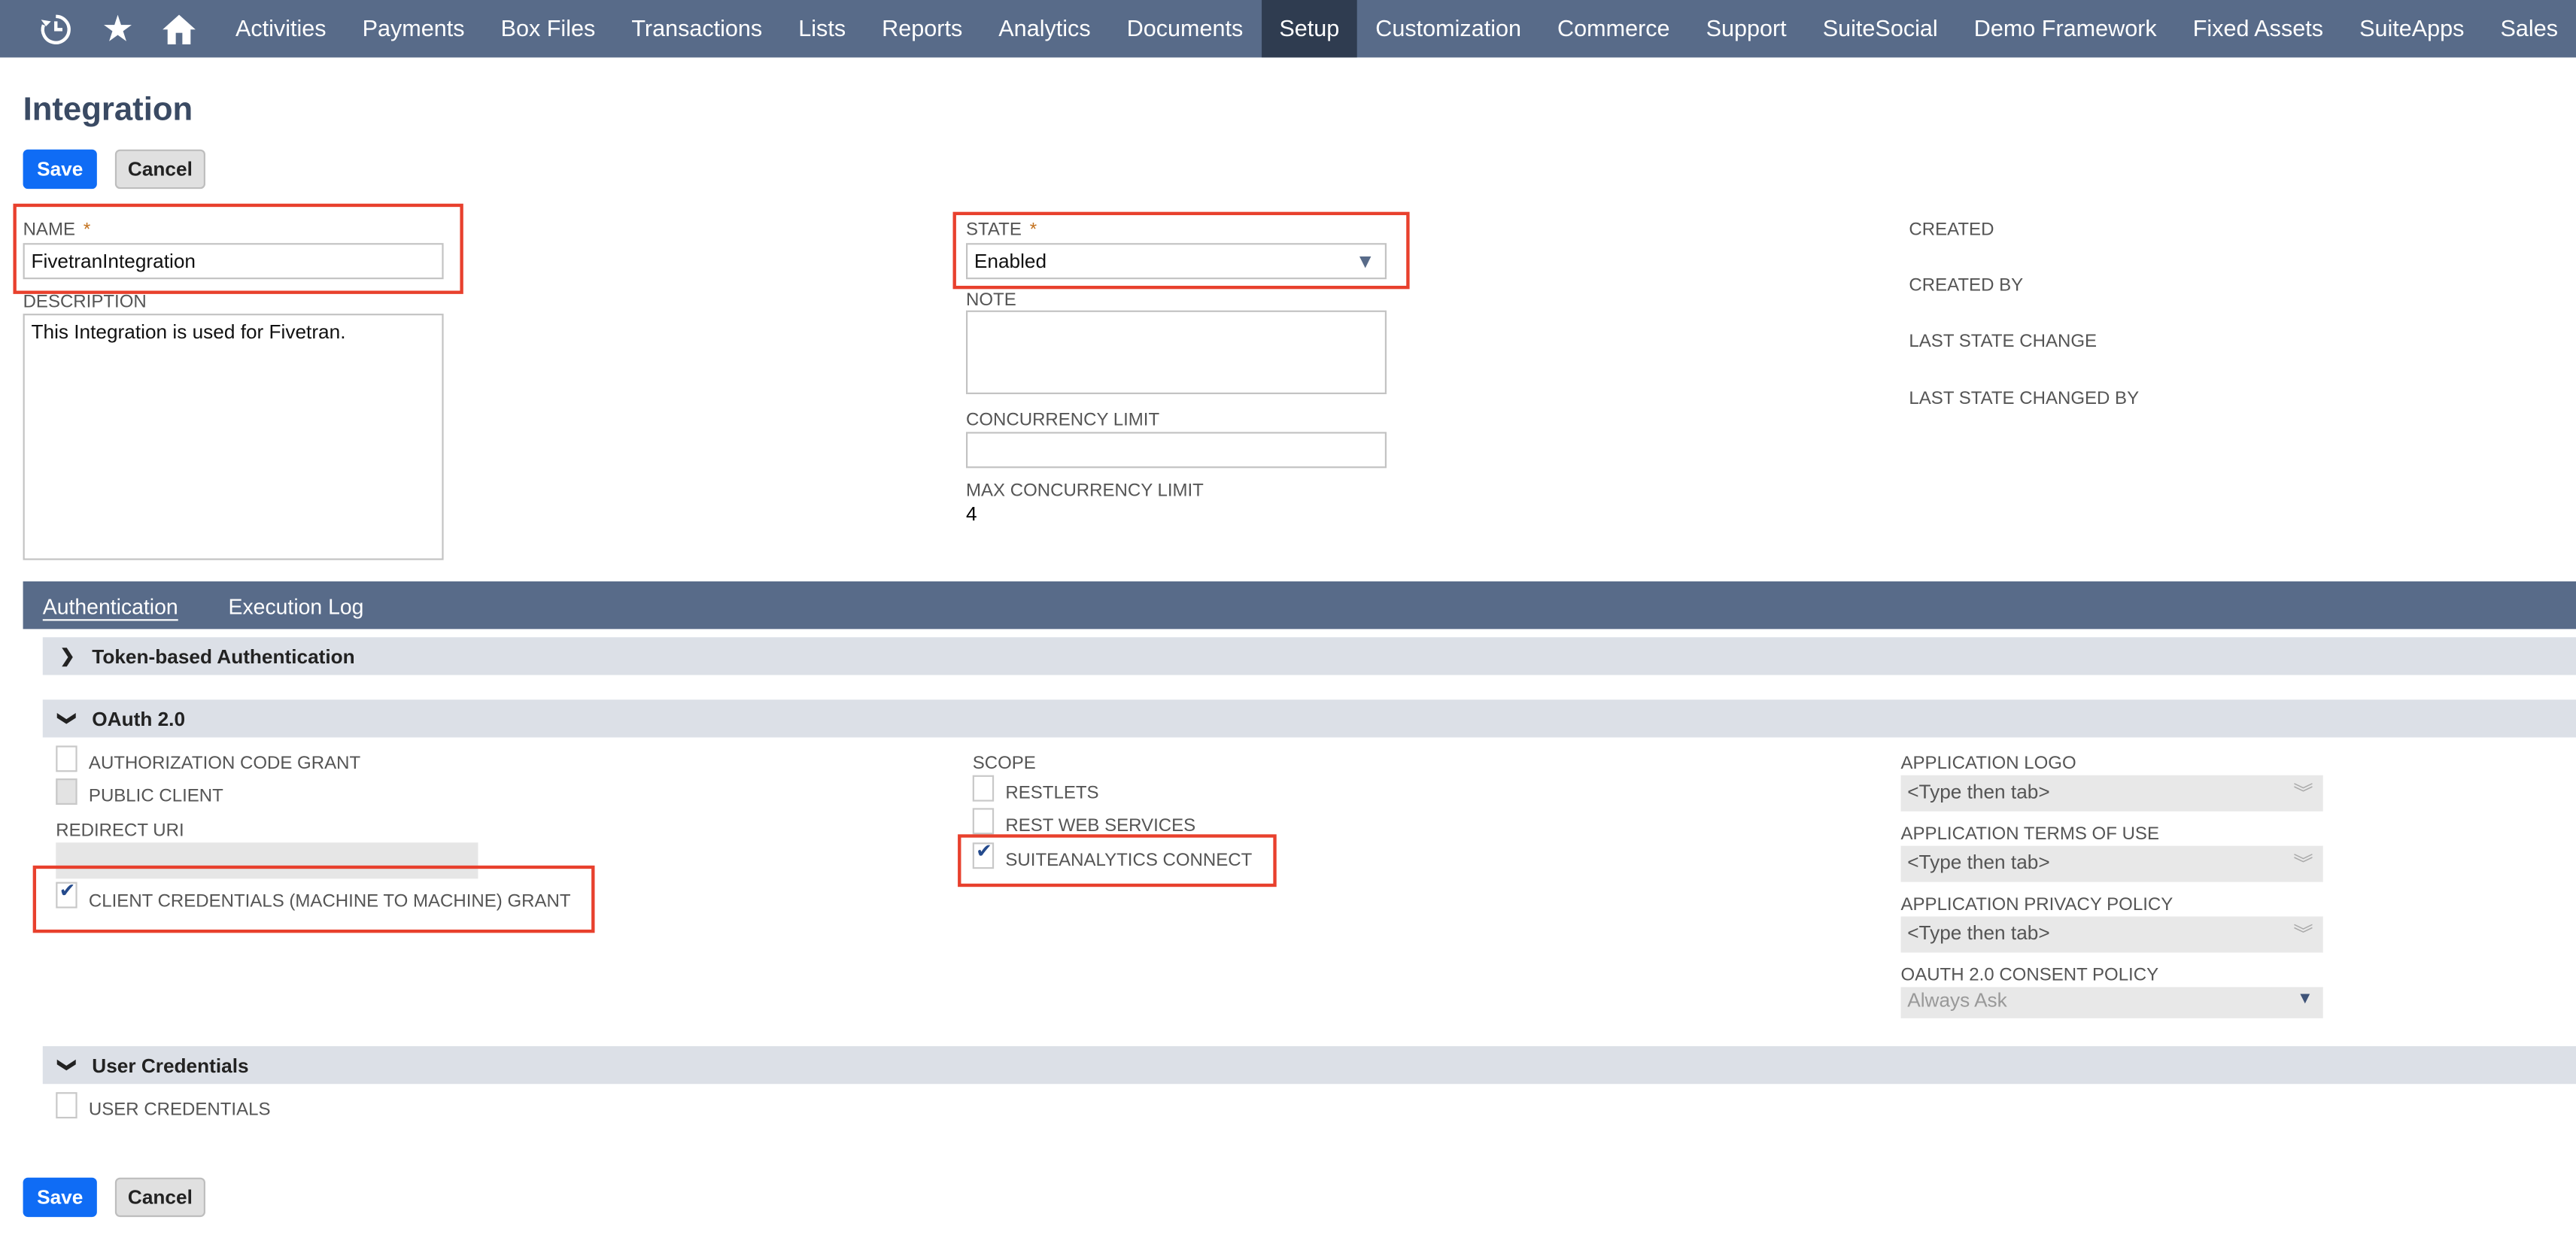  I want to click on note-label: NOTE, so click(991, 300).